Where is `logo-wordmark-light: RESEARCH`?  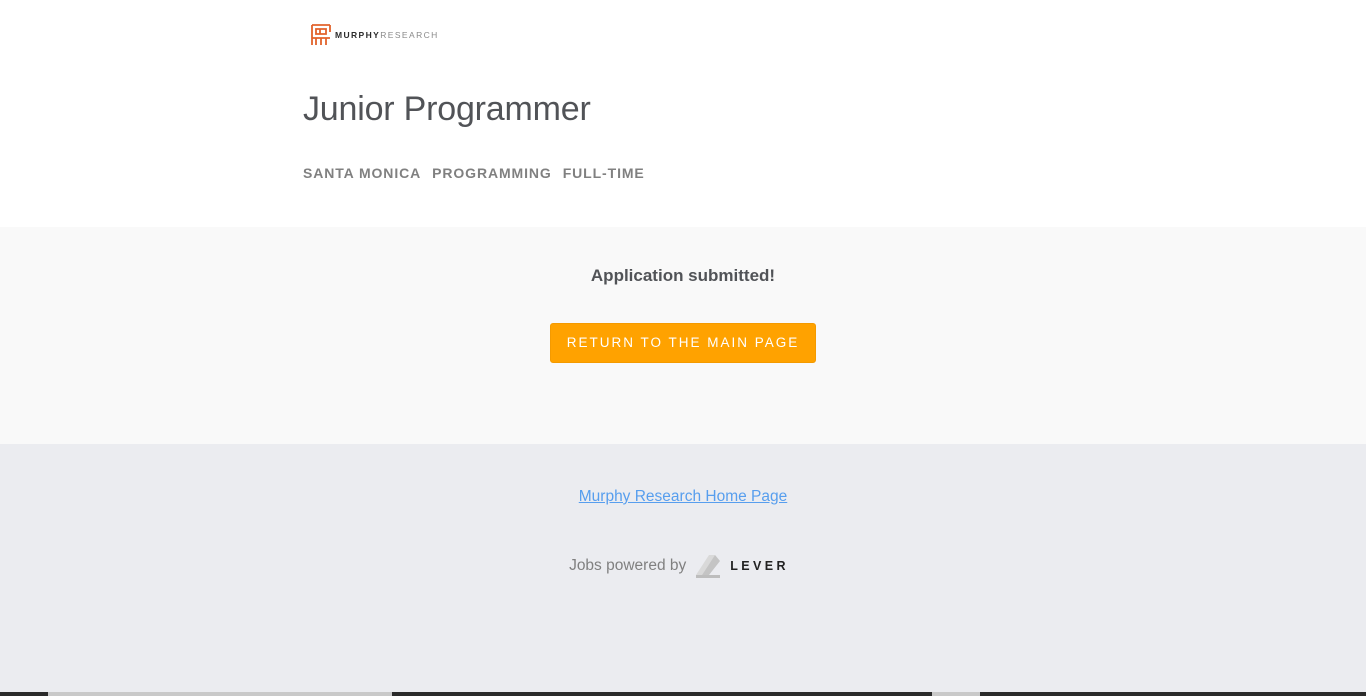
logo-wordmark-light: RESEARCH is located at coordinates (409, 34).